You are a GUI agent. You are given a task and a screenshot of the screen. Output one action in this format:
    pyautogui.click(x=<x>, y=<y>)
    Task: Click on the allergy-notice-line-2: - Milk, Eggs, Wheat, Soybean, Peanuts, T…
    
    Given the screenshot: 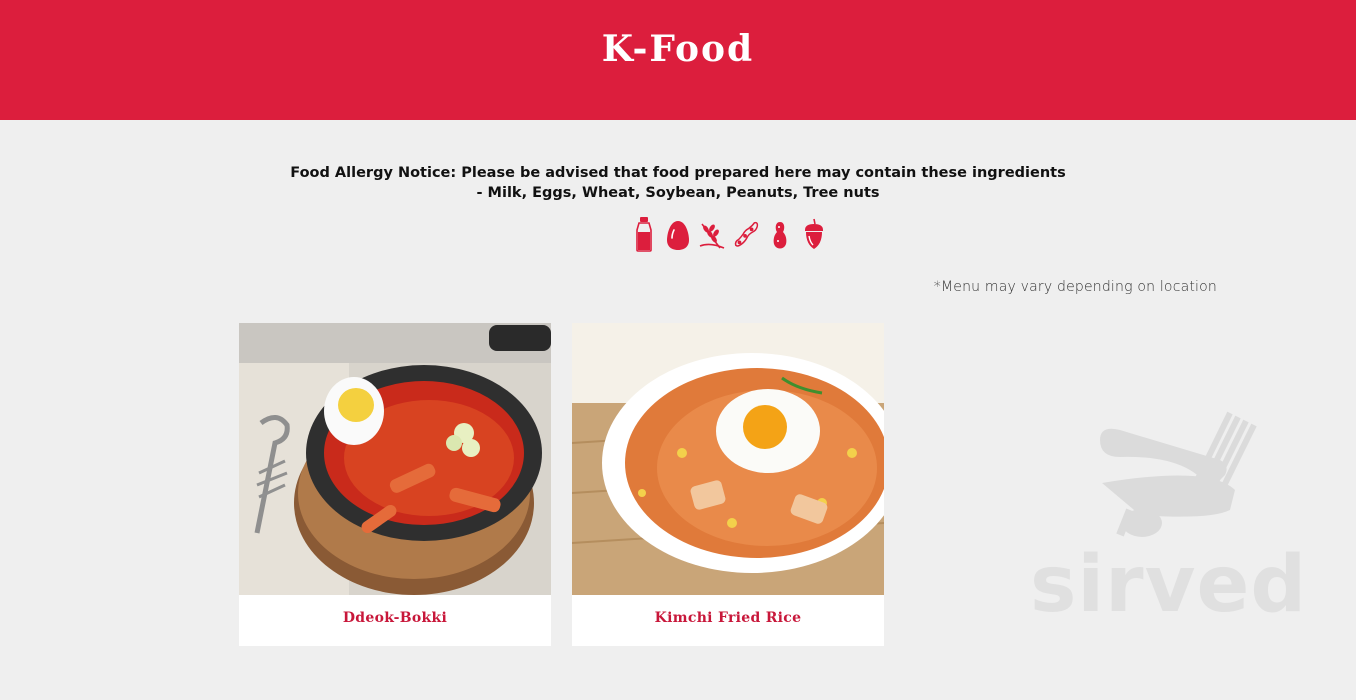 What is the action you would take?
    pyautogui.click(x=678, y=192)
    